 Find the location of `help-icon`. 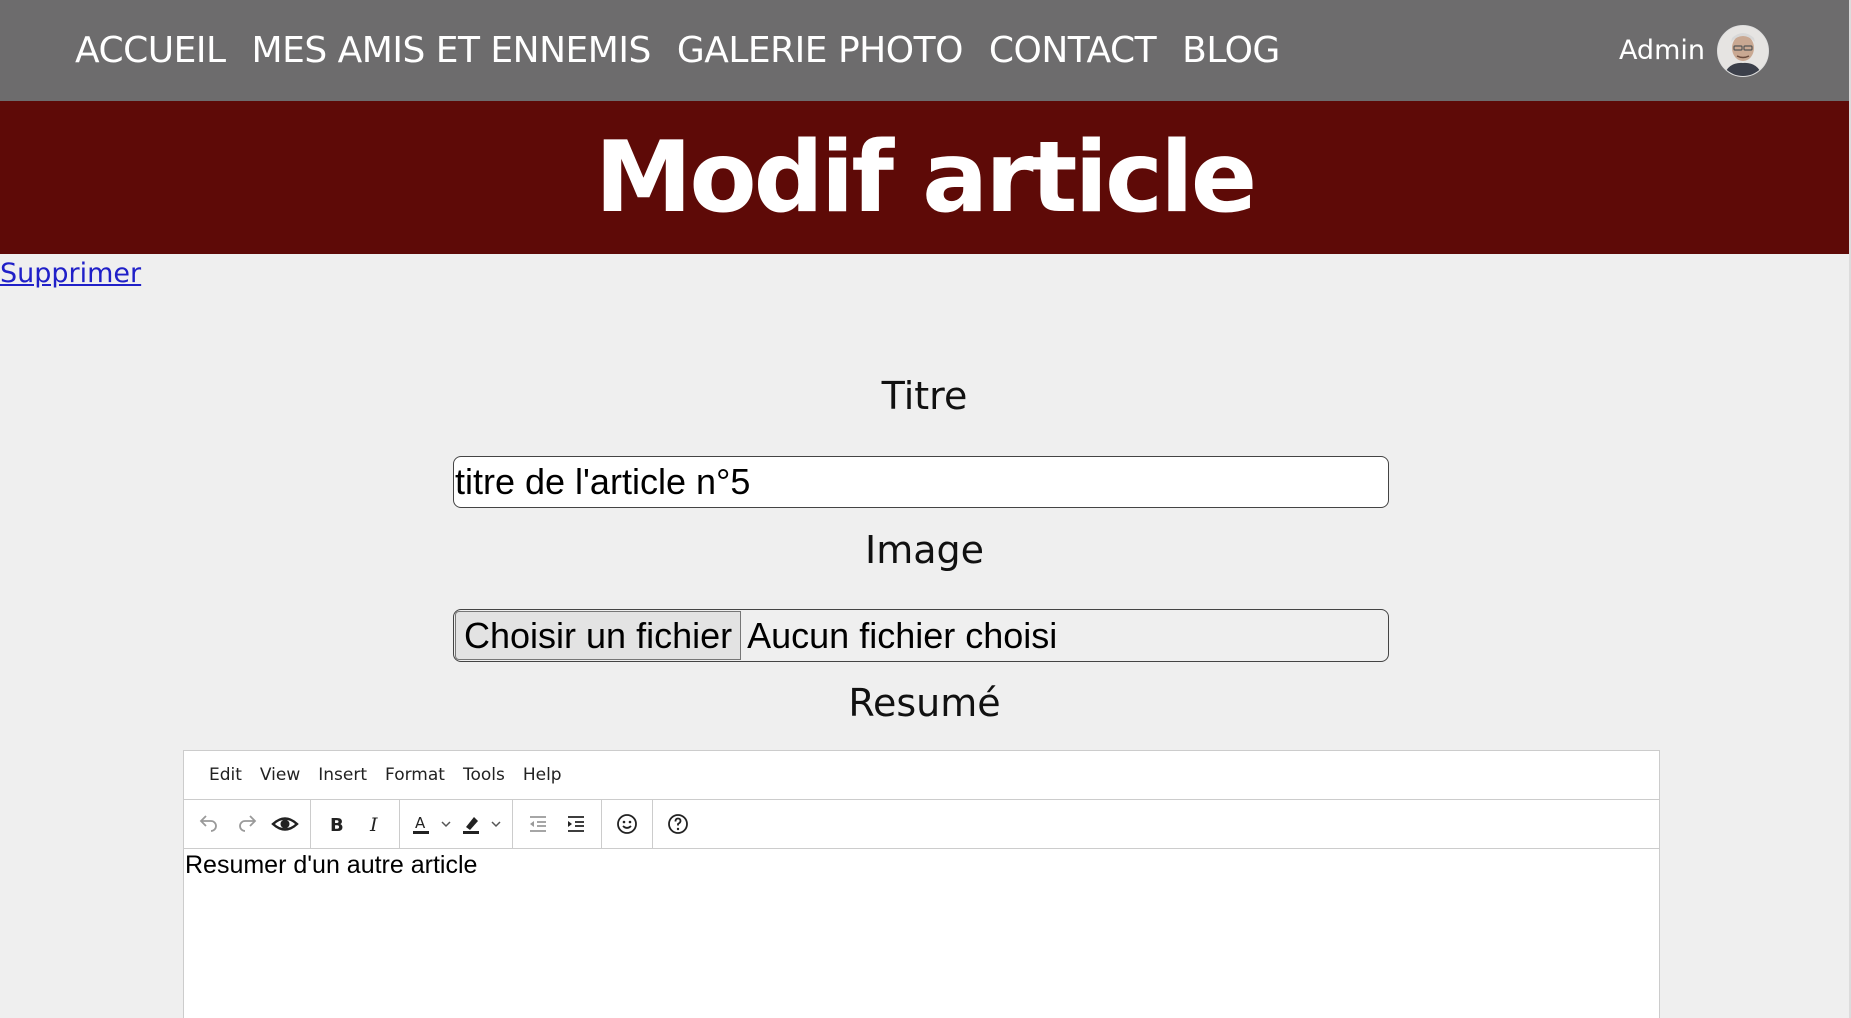

help-icon is located at coordinates (678, 824).